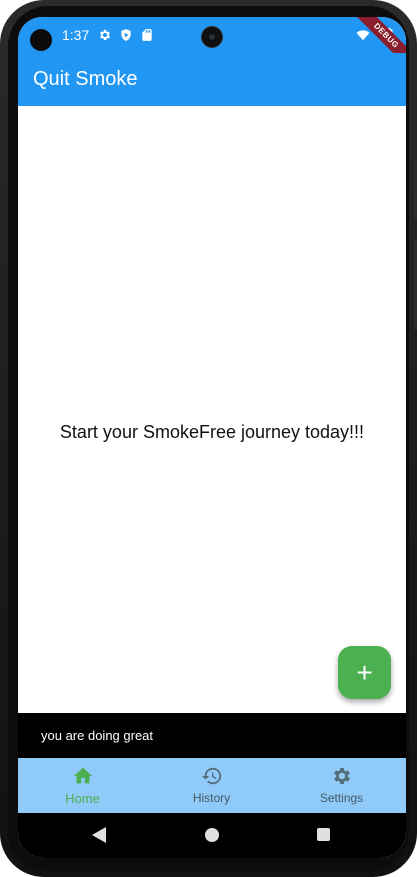 The width and height of the screenshot is (417, 877). Describe the element at coordinates (105, 35) in the screenshot. I see `gear-icon` at that location.